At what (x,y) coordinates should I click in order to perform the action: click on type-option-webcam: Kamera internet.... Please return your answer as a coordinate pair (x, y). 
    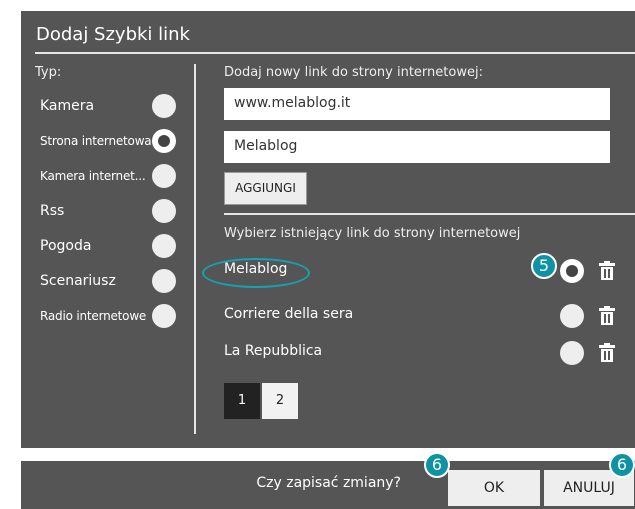
    Looking at the image, I should click on (106, 176).